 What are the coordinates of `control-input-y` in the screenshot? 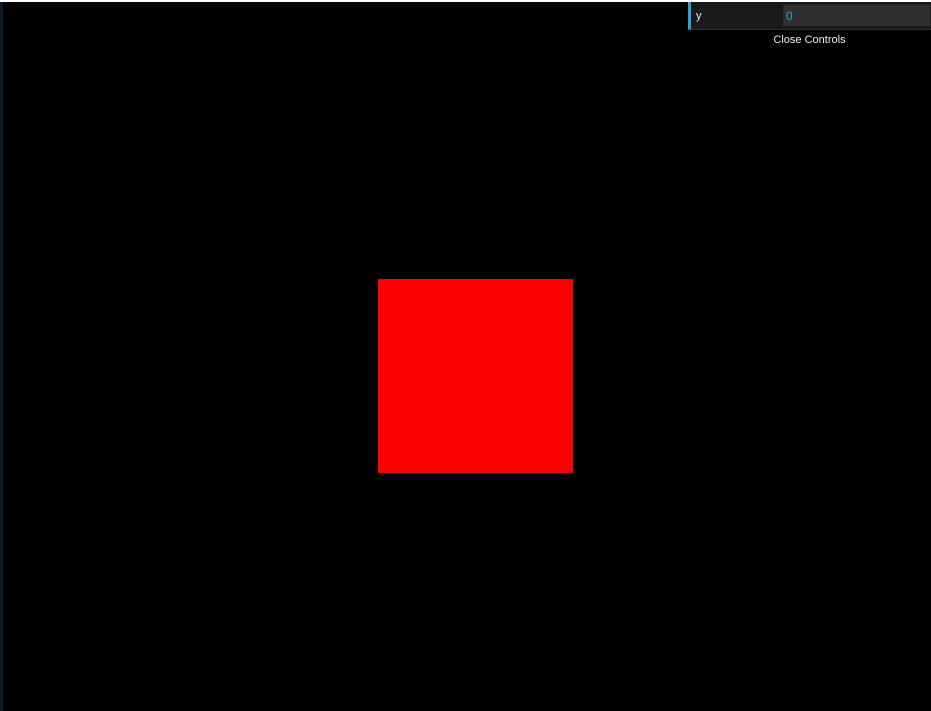 It's located at (856, 15).